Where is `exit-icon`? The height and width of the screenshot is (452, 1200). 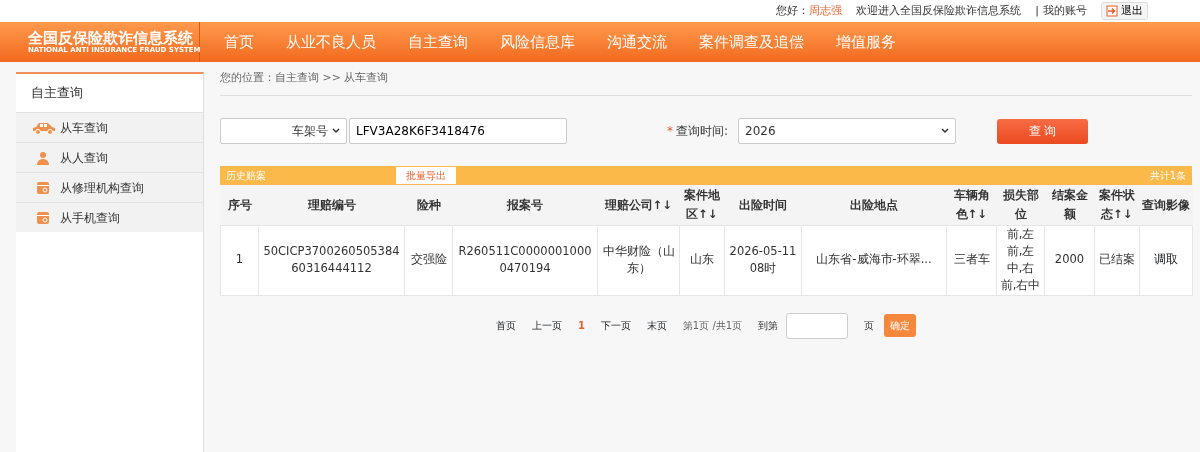
exit-icon is located at coordinates (1112, 11).